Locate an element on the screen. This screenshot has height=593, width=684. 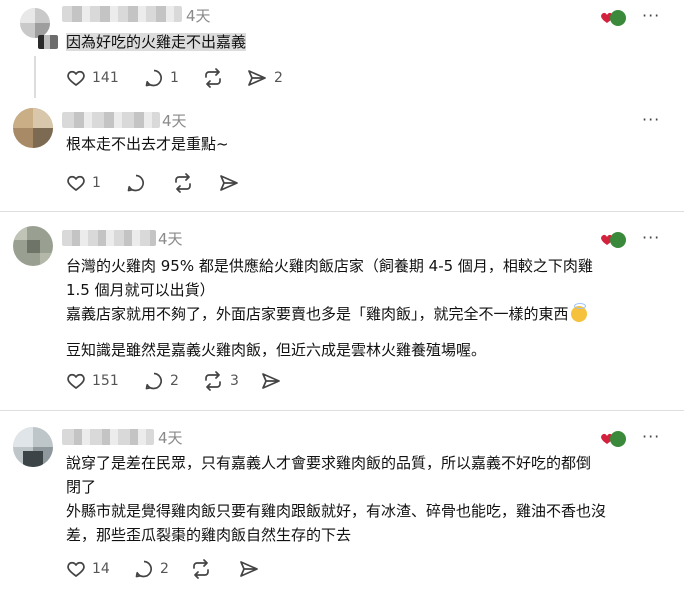
like-button: 151 is located at coordinates (92, 381).